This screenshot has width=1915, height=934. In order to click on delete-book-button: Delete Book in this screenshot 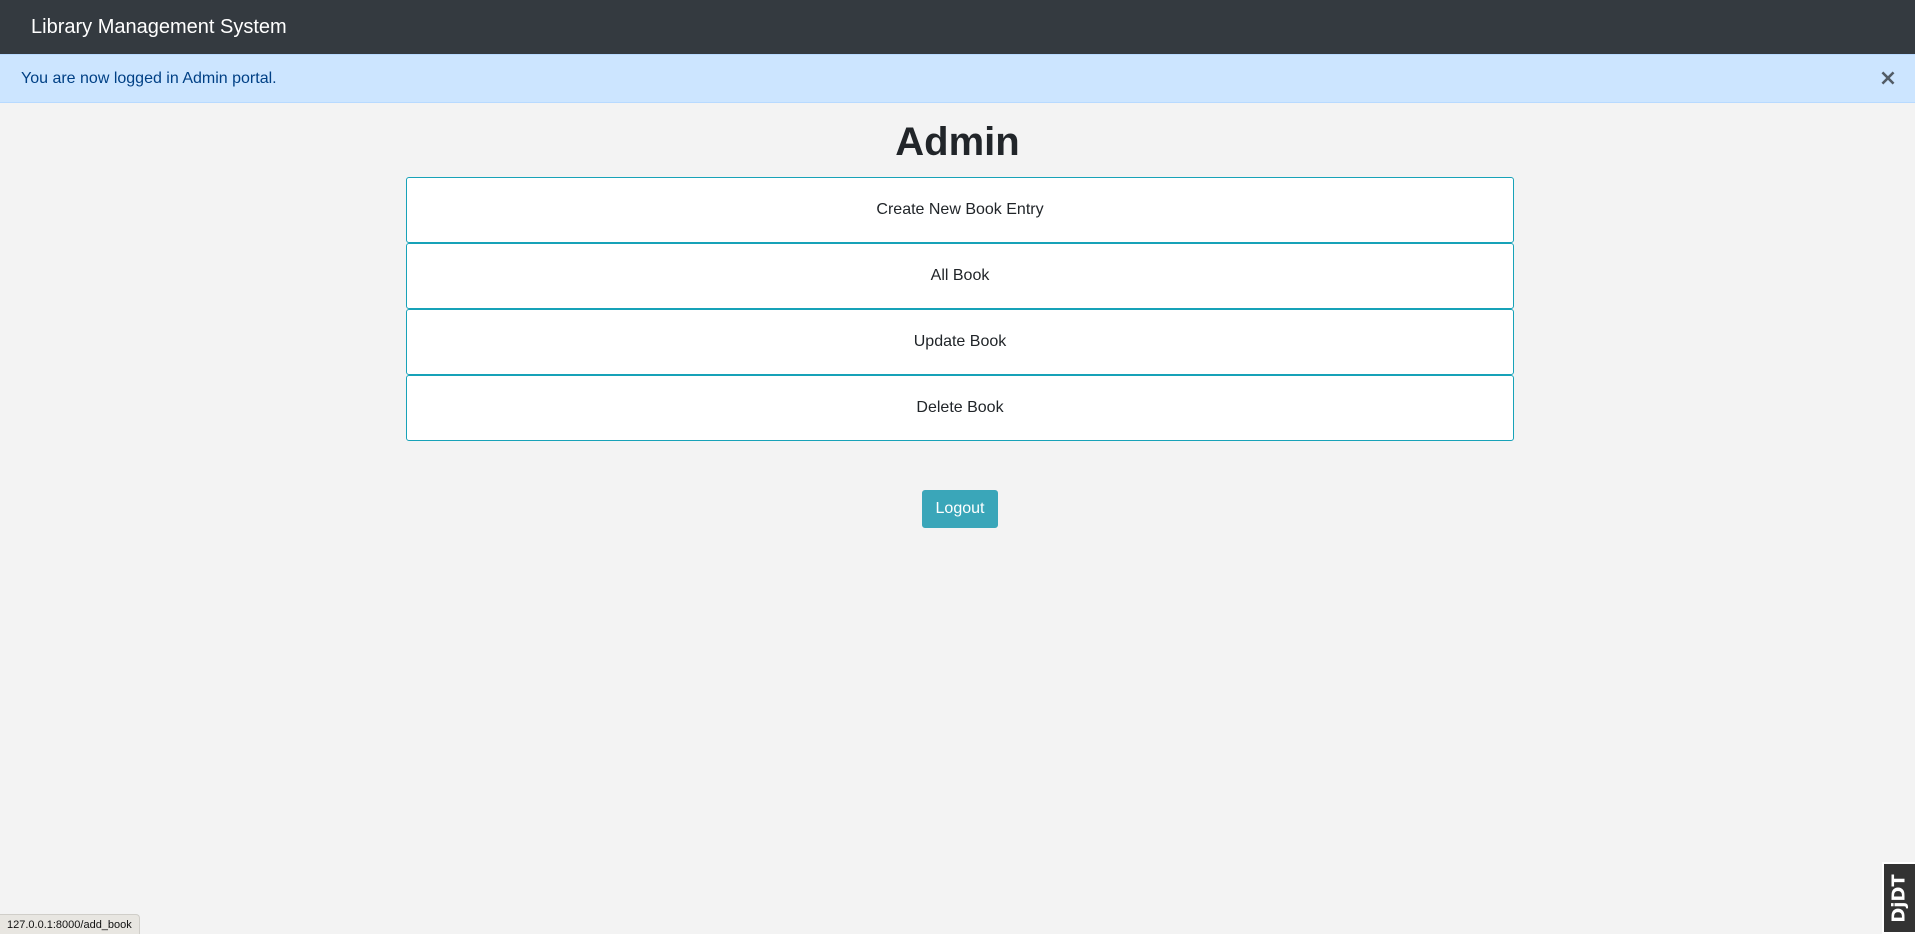, I will do `click(960, 408)`.